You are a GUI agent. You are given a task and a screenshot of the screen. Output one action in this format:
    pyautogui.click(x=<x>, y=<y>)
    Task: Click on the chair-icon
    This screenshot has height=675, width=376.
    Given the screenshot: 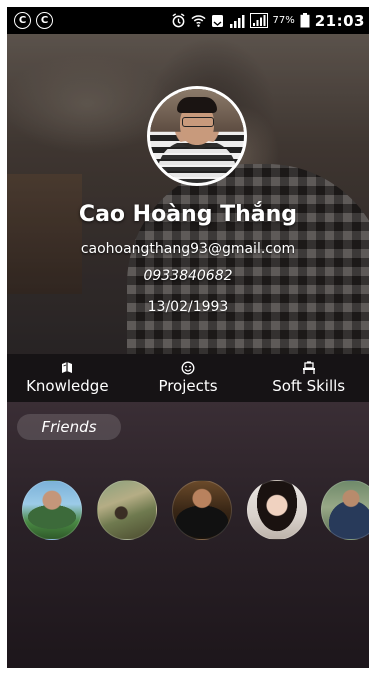 What is the action you would take?
    pyautogui.click(x=309, y=368)
    